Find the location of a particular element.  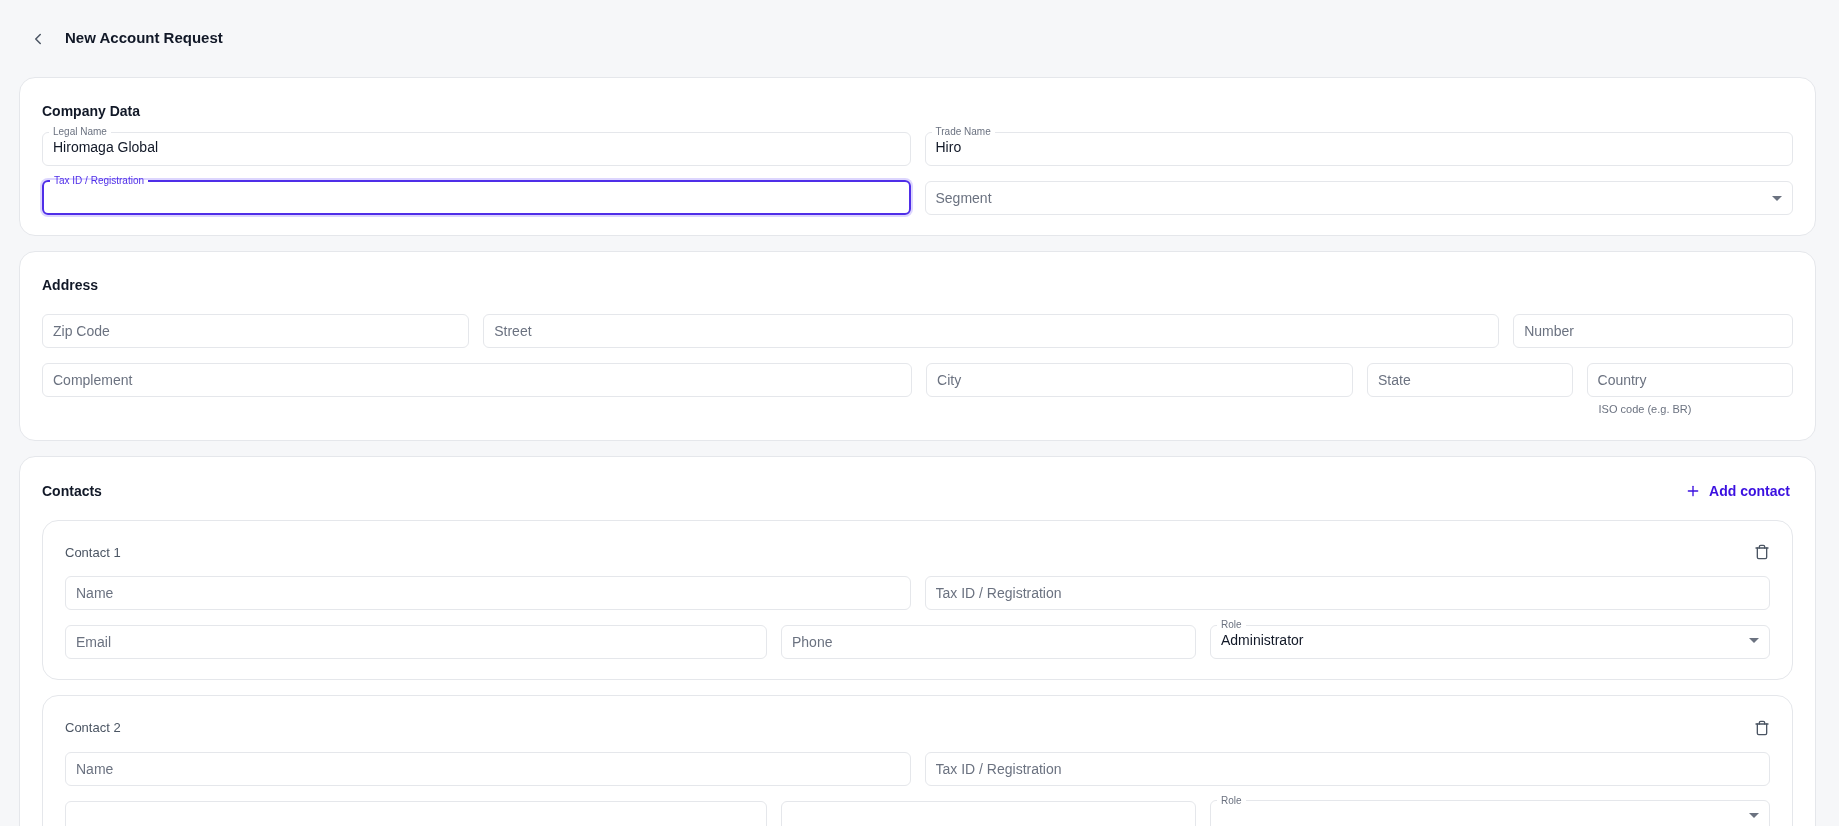

section-title: Address is located at coordinates (71, 285).